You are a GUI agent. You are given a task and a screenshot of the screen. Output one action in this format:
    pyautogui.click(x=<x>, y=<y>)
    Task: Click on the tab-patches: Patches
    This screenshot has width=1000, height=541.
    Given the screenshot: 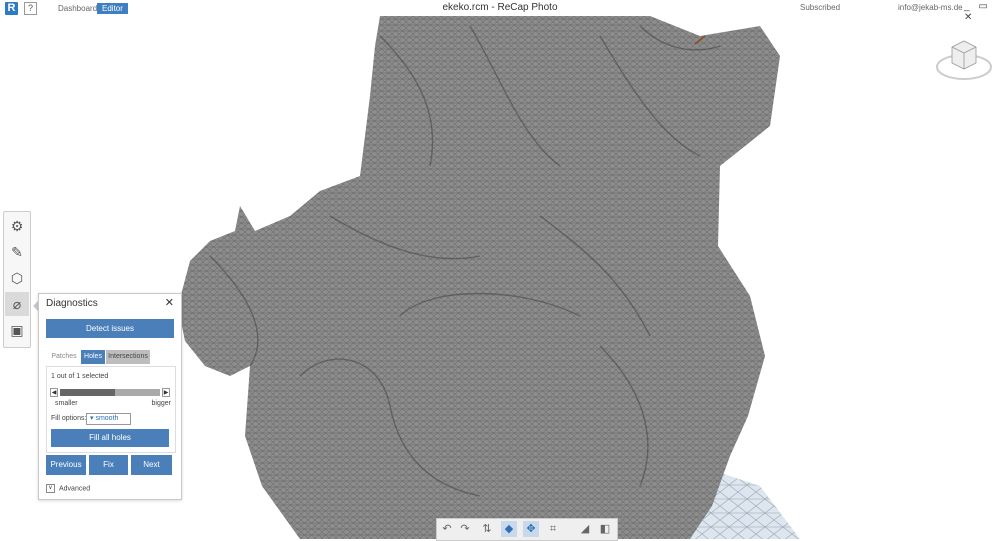 What is the action you would take?
    pyautogui.click(x=64, y=357)
    